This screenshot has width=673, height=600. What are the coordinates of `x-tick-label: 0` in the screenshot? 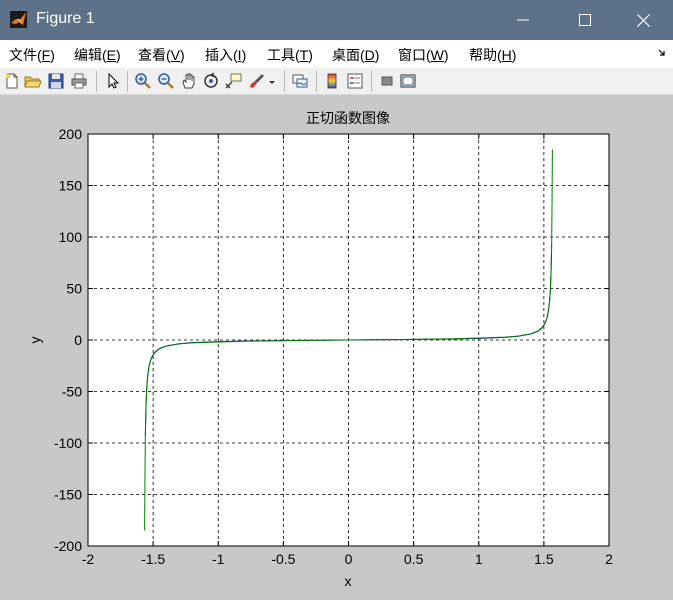 It's located at (349, 559).